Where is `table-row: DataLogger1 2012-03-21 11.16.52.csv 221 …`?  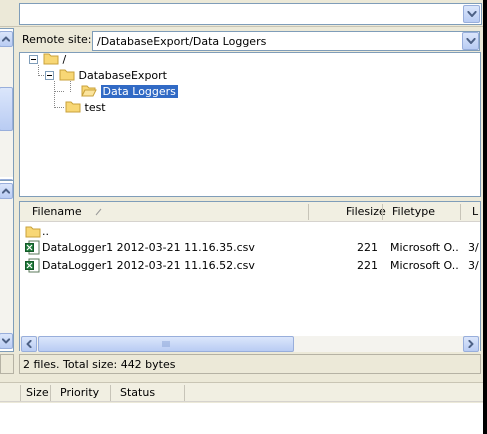
table-row: DataLogger1 2012-03-21 11.16.52.csv 221 … is located at coordinates (250, 266).